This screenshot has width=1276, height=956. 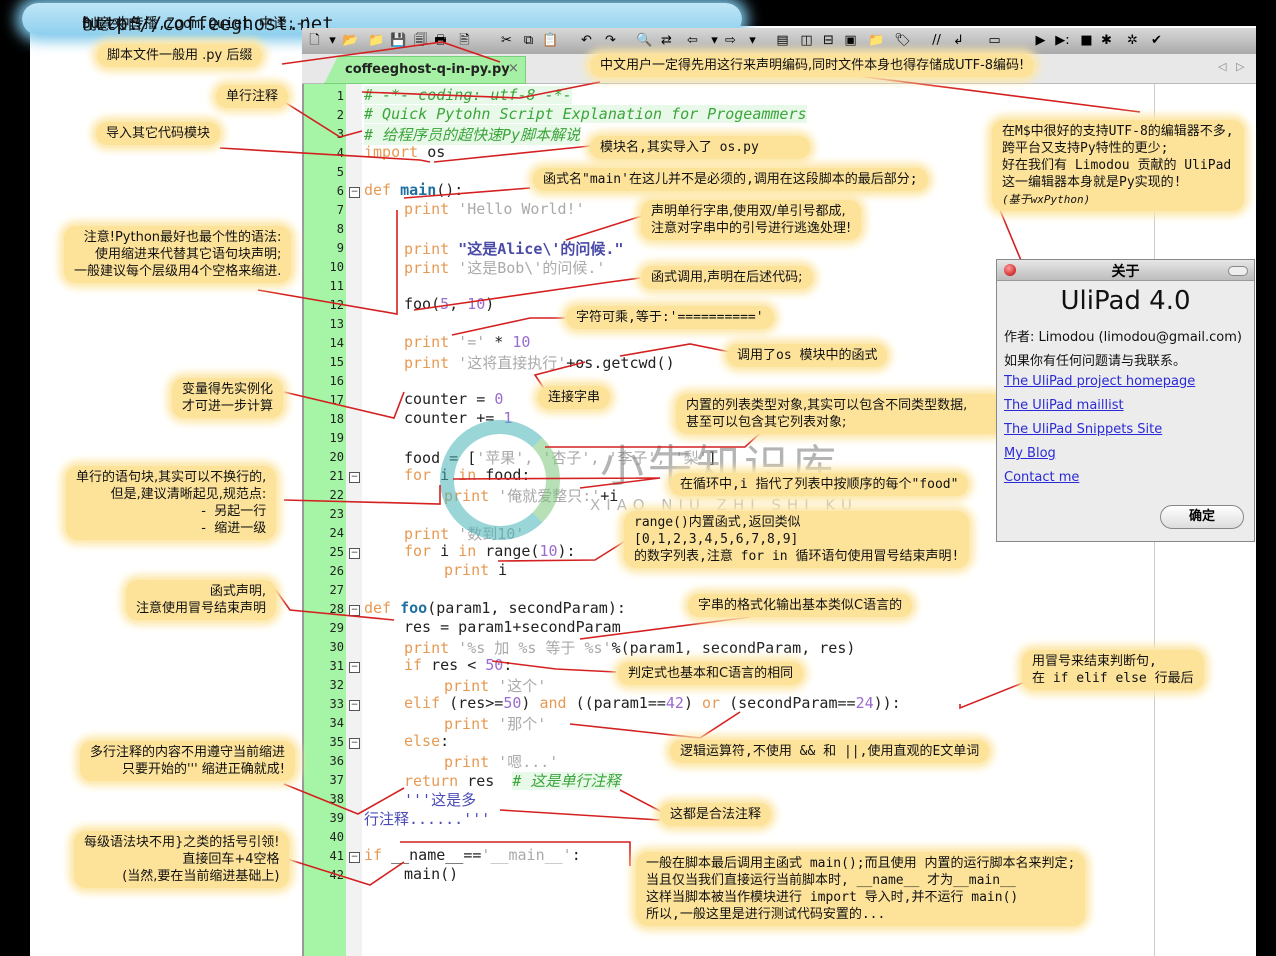 What do you see at coordinates (1083, 429) in the screenshot?
I see `link-snippets-site: The UliPad Snippets Site` at bounding box center [1083, 429].